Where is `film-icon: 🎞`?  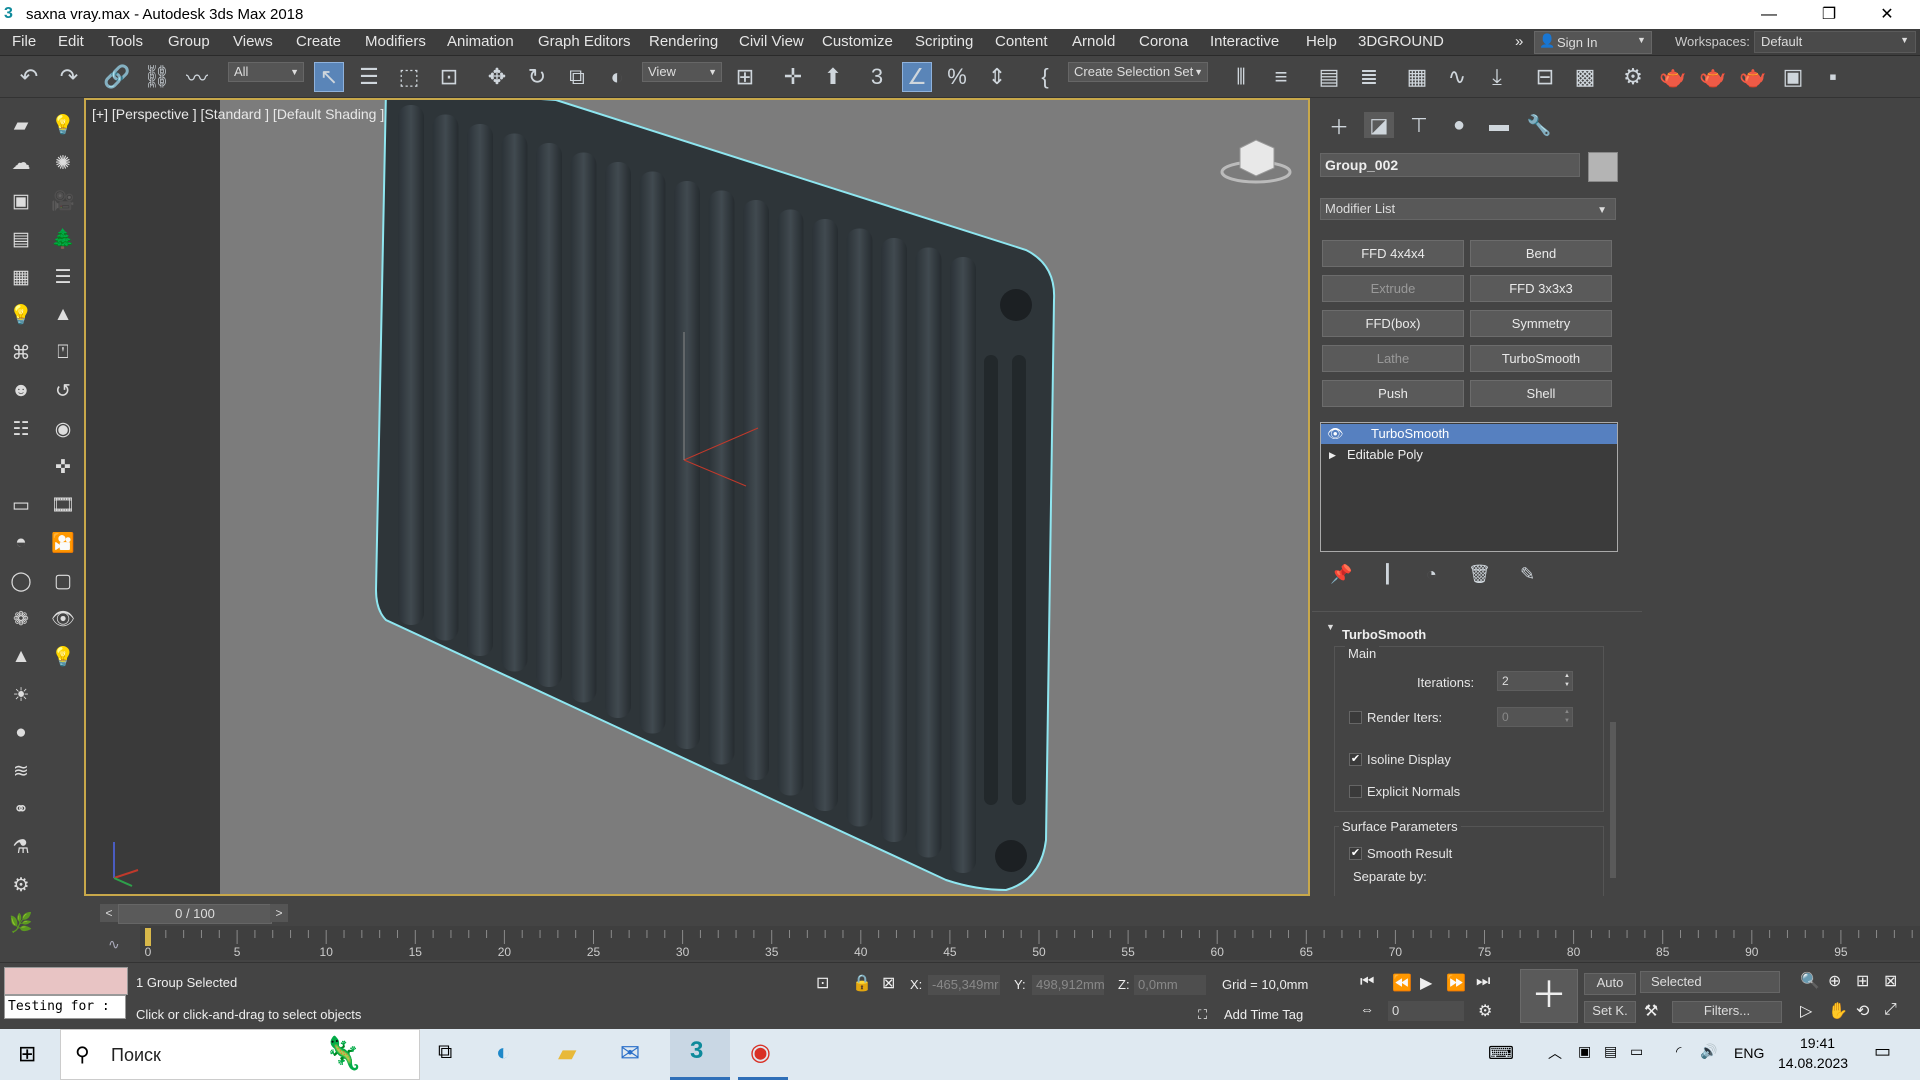
film-icon: 🎞 is located at coordinates (63, 505).